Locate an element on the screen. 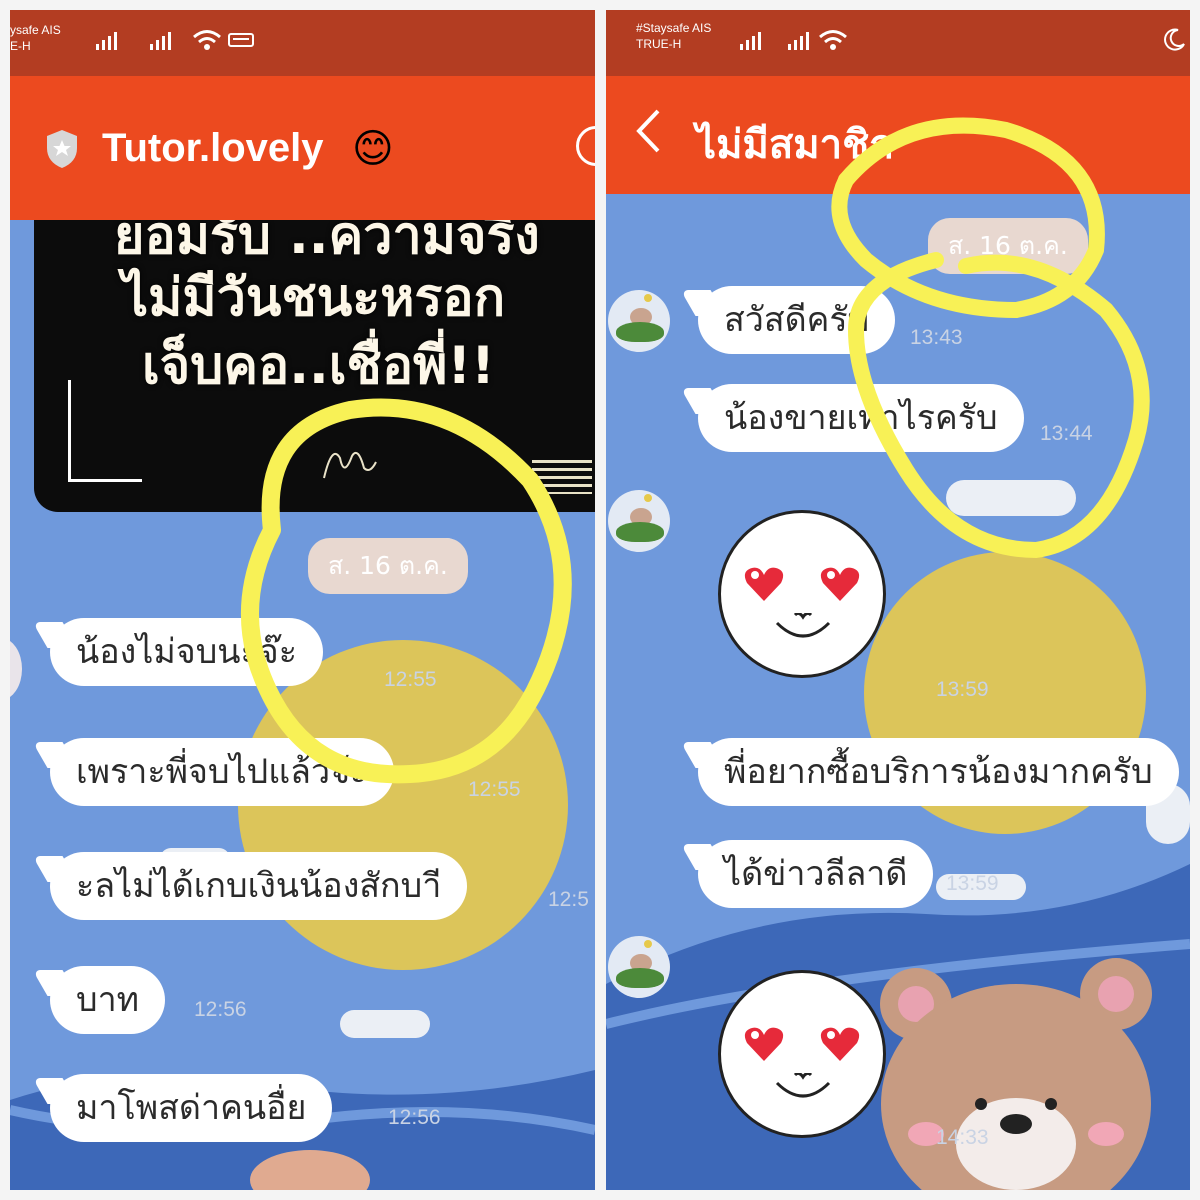 This screenshot has width=1200, height=1200. image-text-line: ไม่มีวันชนะหรอก is located at coordinates (314, 298).